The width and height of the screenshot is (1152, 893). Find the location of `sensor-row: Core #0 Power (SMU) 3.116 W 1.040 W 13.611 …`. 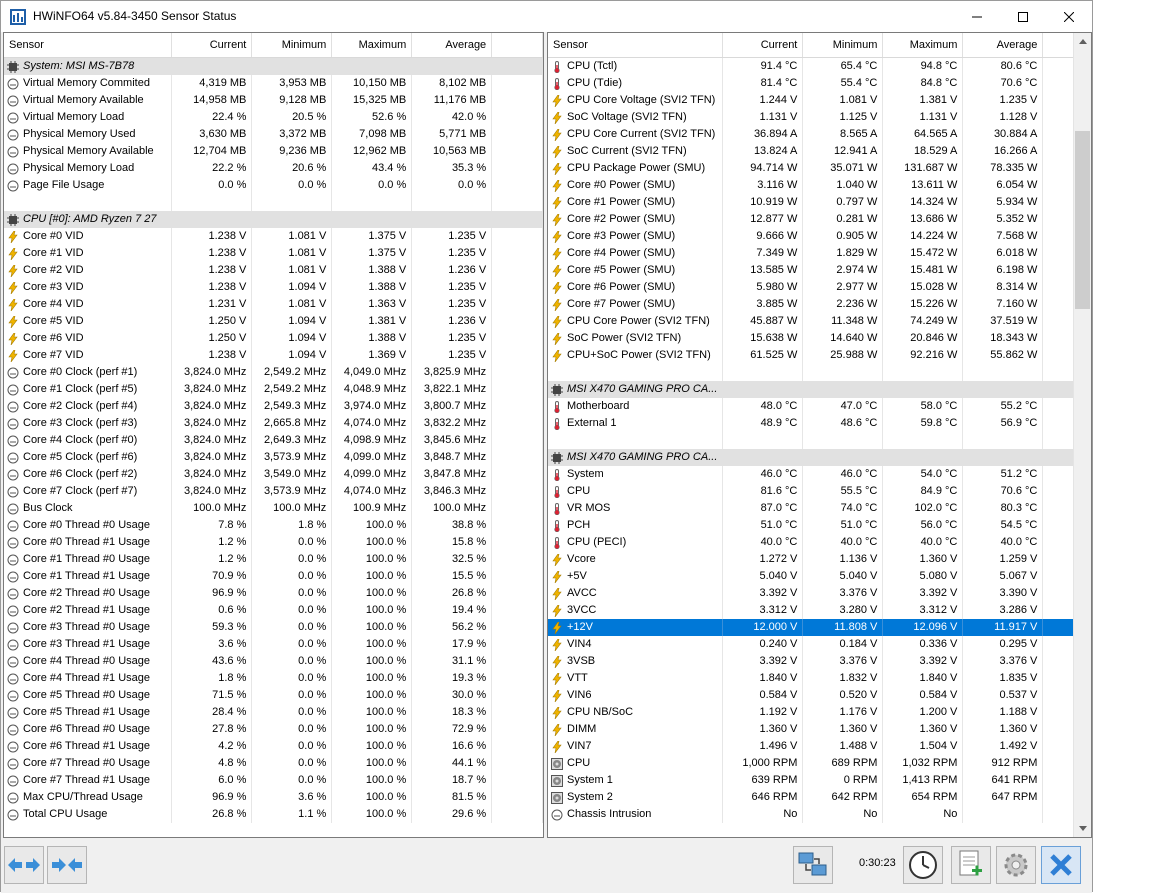

sensor-row: Core #0 Power (SMU) 3.116 W 1.040 W 13.611 … is located at coordinates (817, 185).